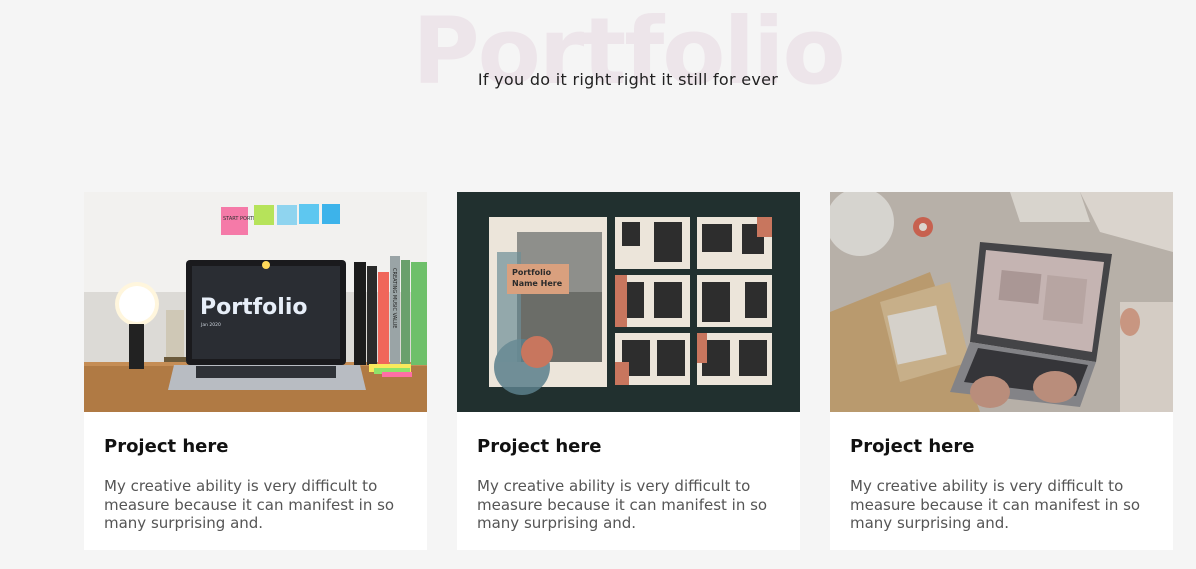  Describe the element at coordinates (532, 272) in the screenshot. I see `template-label-line1: Portfolio` at that location.